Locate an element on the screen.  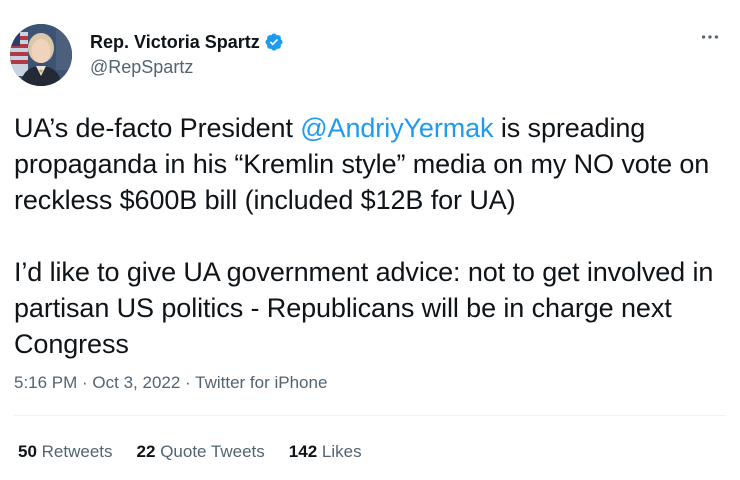
retweets-stat: 50 Retweets is located at coordinates (65, 452).